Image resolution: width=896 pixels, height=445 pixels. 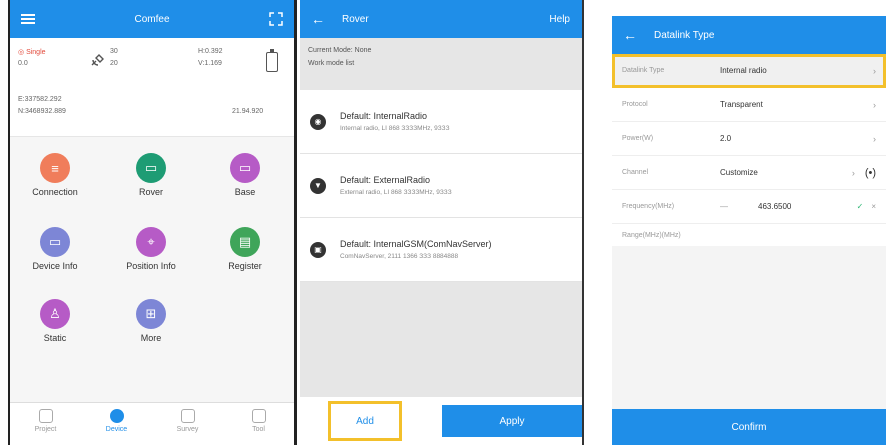 I want to click on add-button: Add, so click(x=365, y=421).